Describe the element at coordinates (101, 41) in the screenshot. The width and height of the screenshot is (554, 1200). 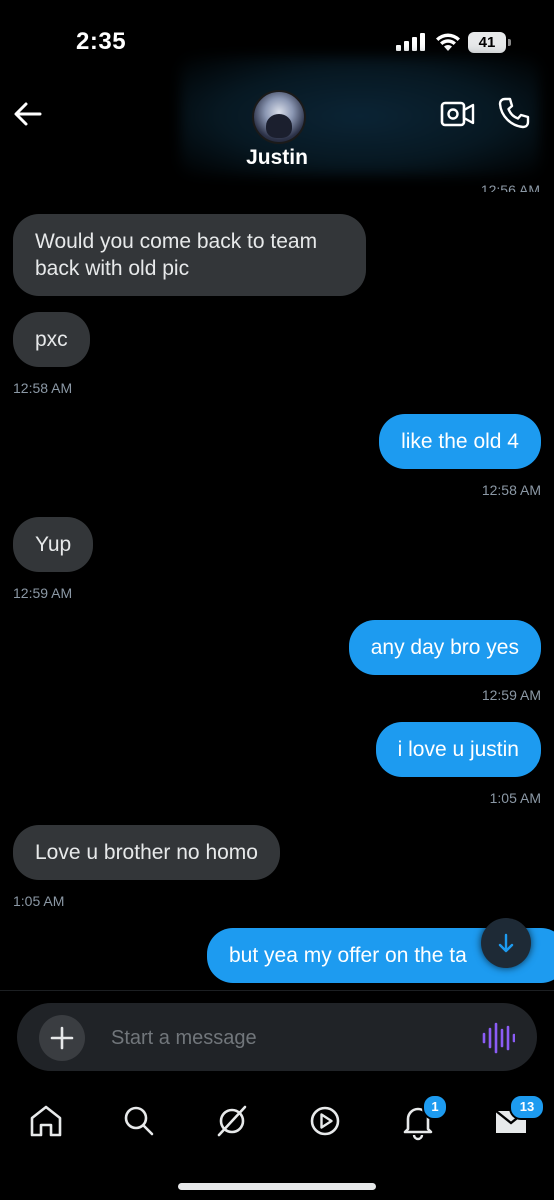
I see `status-time: 2:35` at that location.